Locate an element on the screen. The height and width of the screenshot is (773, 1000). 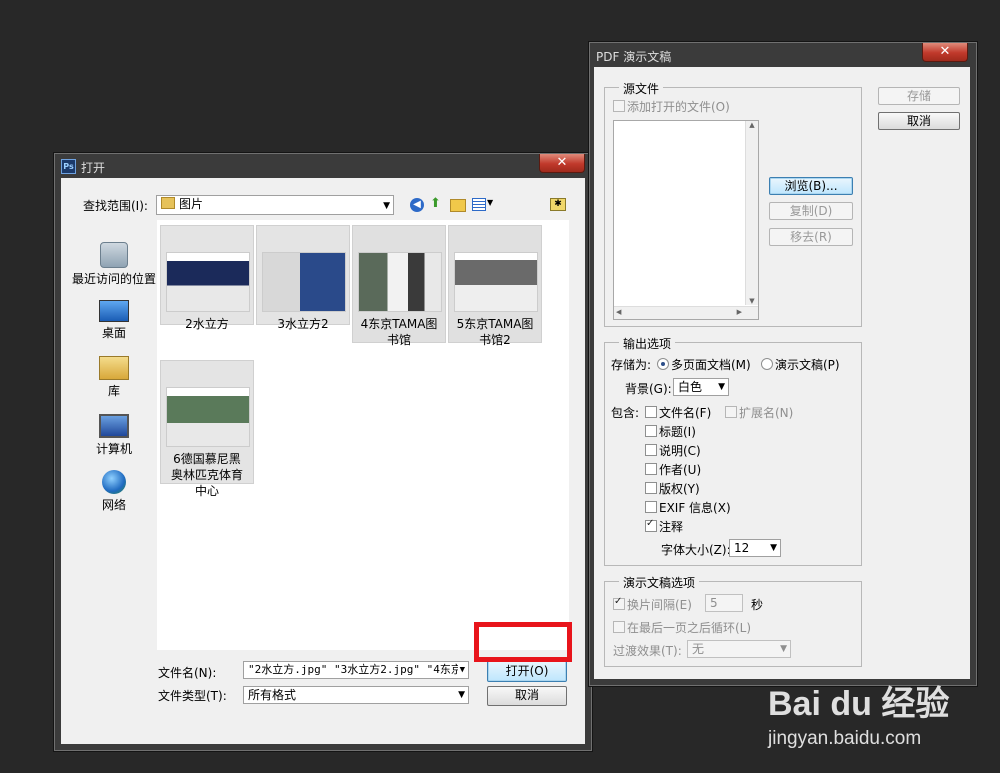
filename-label: 文件名(N): is located at coordinates (187, 673).